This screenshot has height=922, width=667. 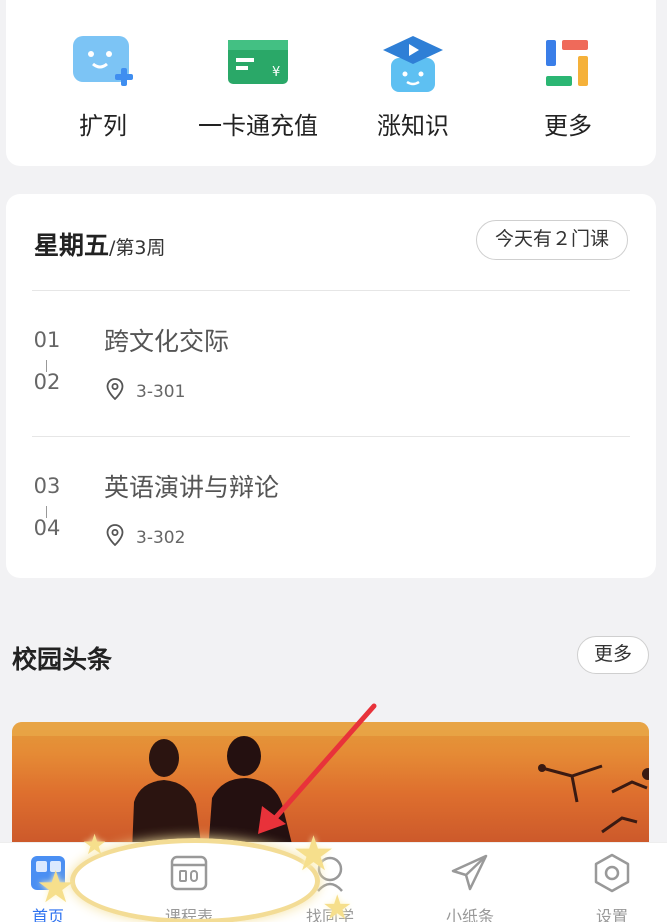 I want to click on quick-action-label: 一卡通充值, so click(x=258, y=126).